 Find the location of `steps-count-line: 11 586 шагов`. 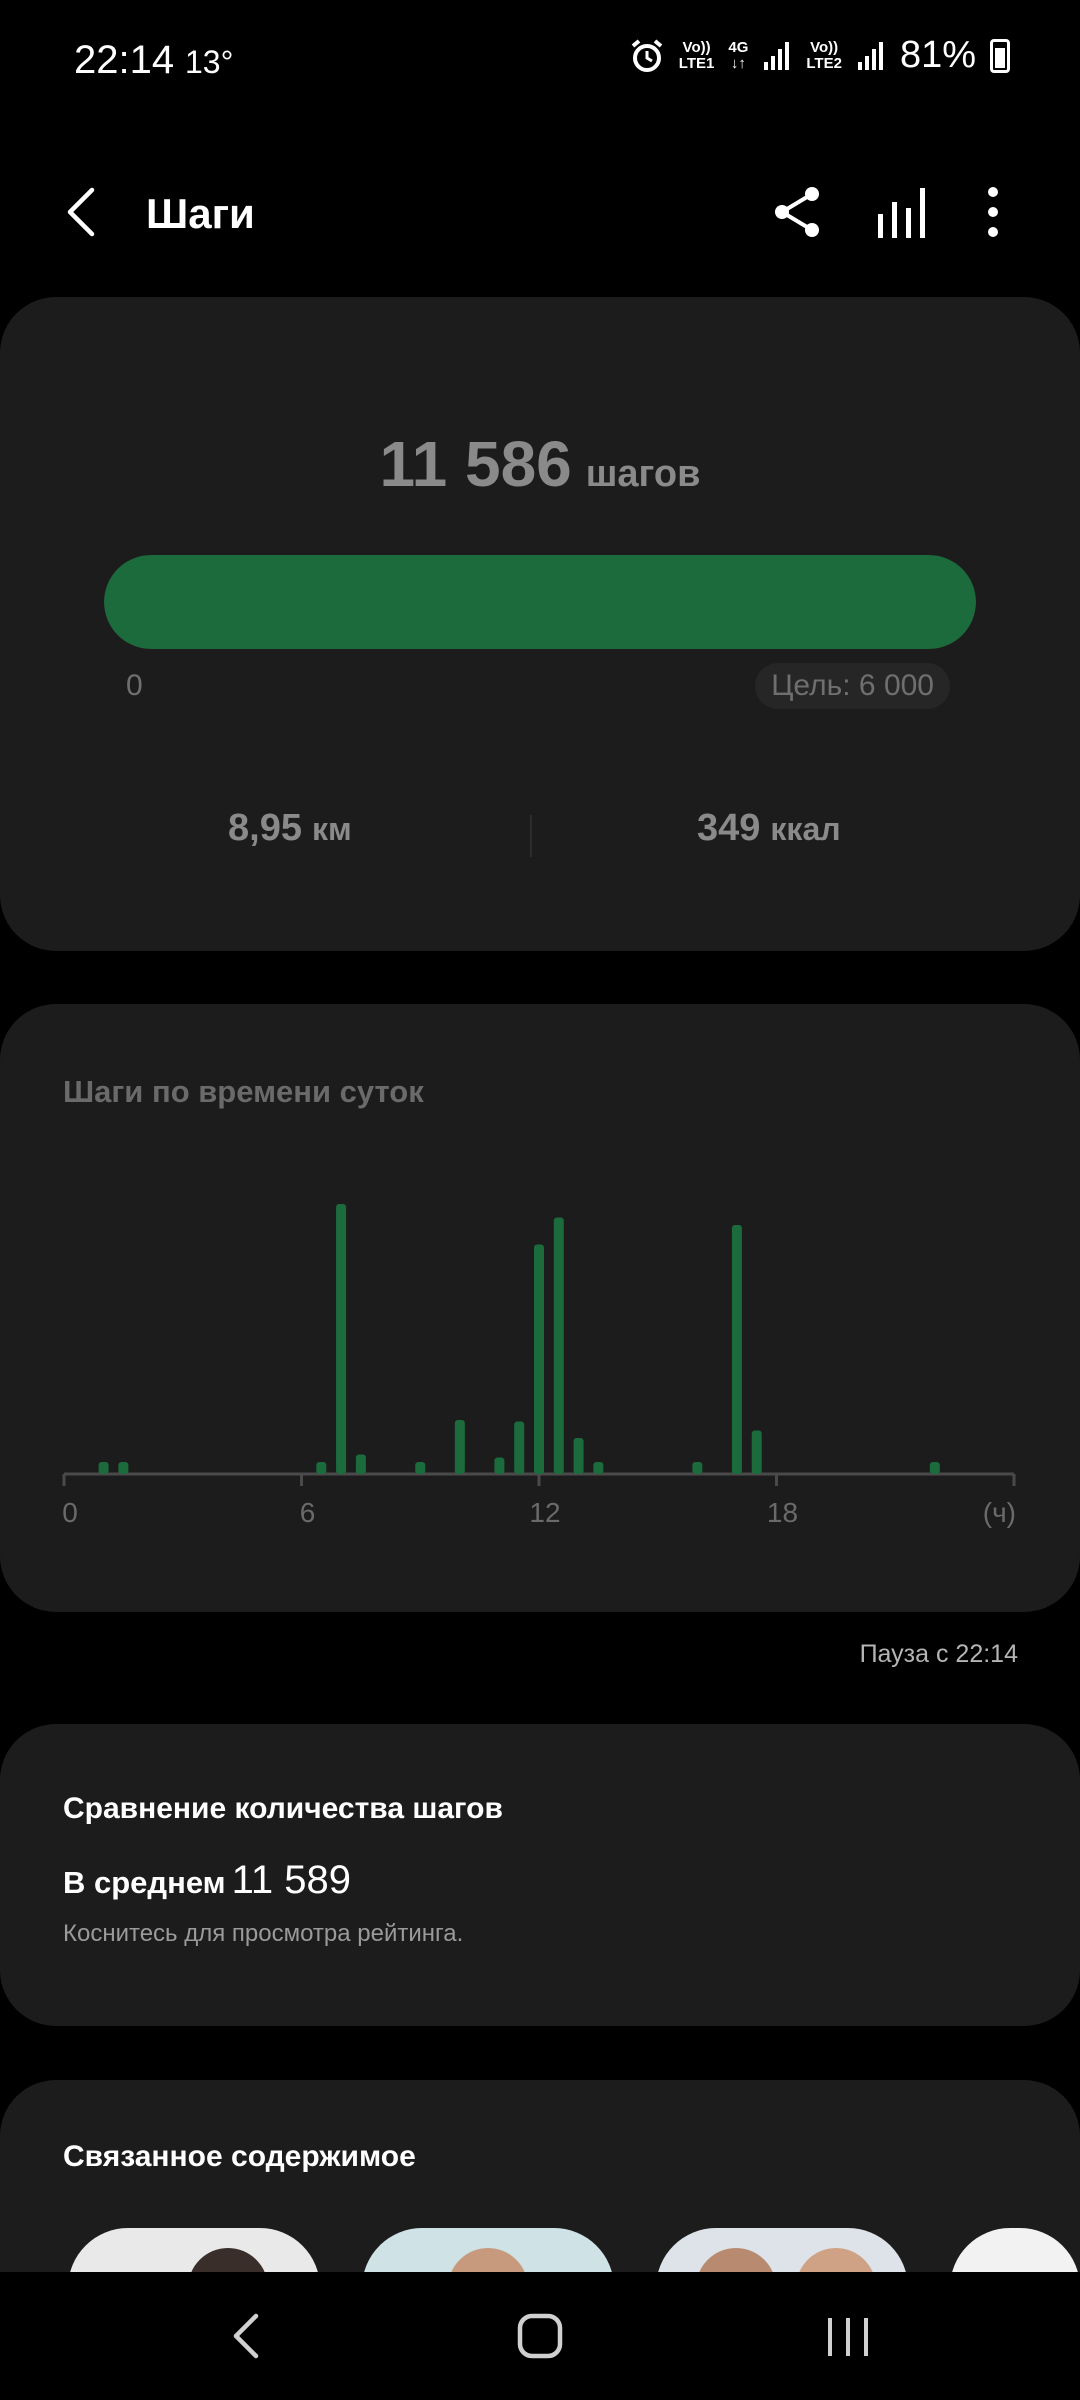

steps-count-line: 11 586 шагов is located at coordinates (540, 464).